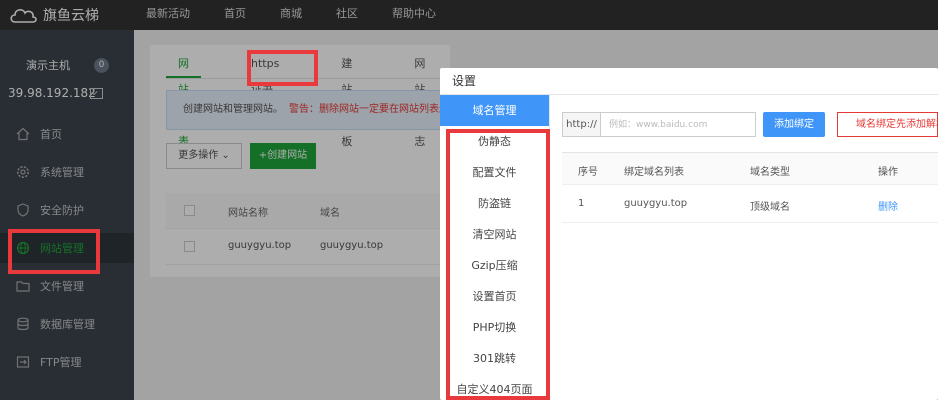 This screenshot has width=938, height=400. What do you see at coordinates (54, 251) in the screenshot?
I see `annotation-box-site-management` at bounding box center [54, 251].